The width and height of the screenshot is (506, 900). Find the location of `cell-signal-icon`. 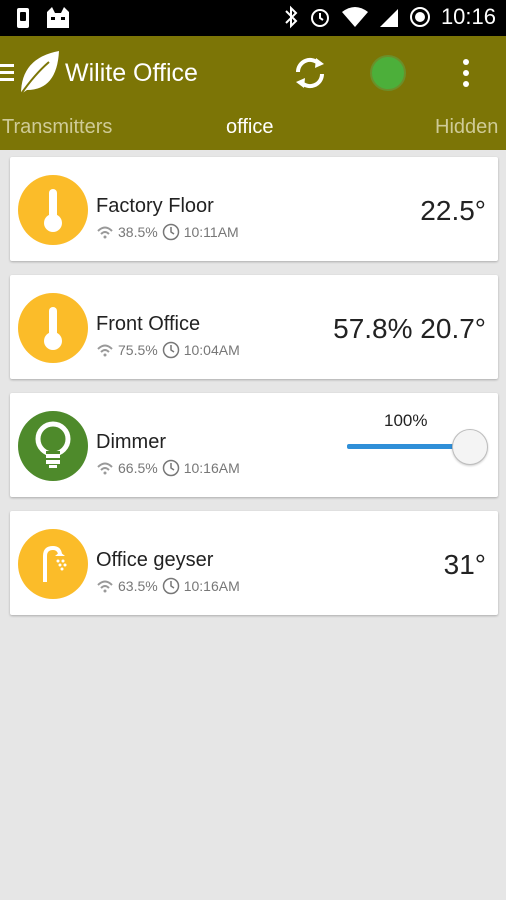

cell-signal-icon is located at coordinates (388, 18).